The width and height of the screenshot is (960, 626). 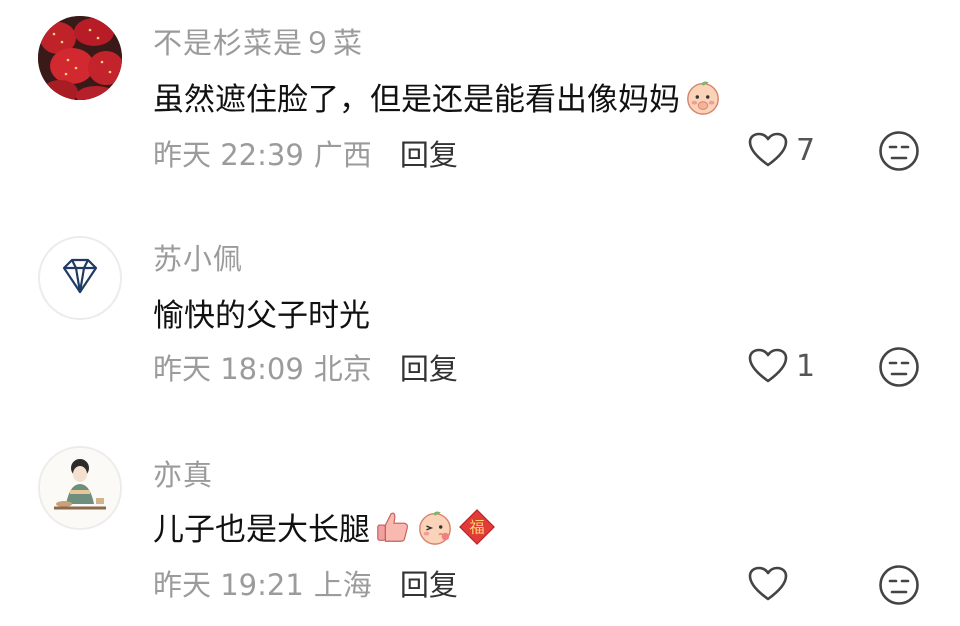 What do you see at coordinates (305, 367) in the screenshot?
I see `comment-meta: 昨天 18:09 北京 回复` at bounding box center [305, 367].